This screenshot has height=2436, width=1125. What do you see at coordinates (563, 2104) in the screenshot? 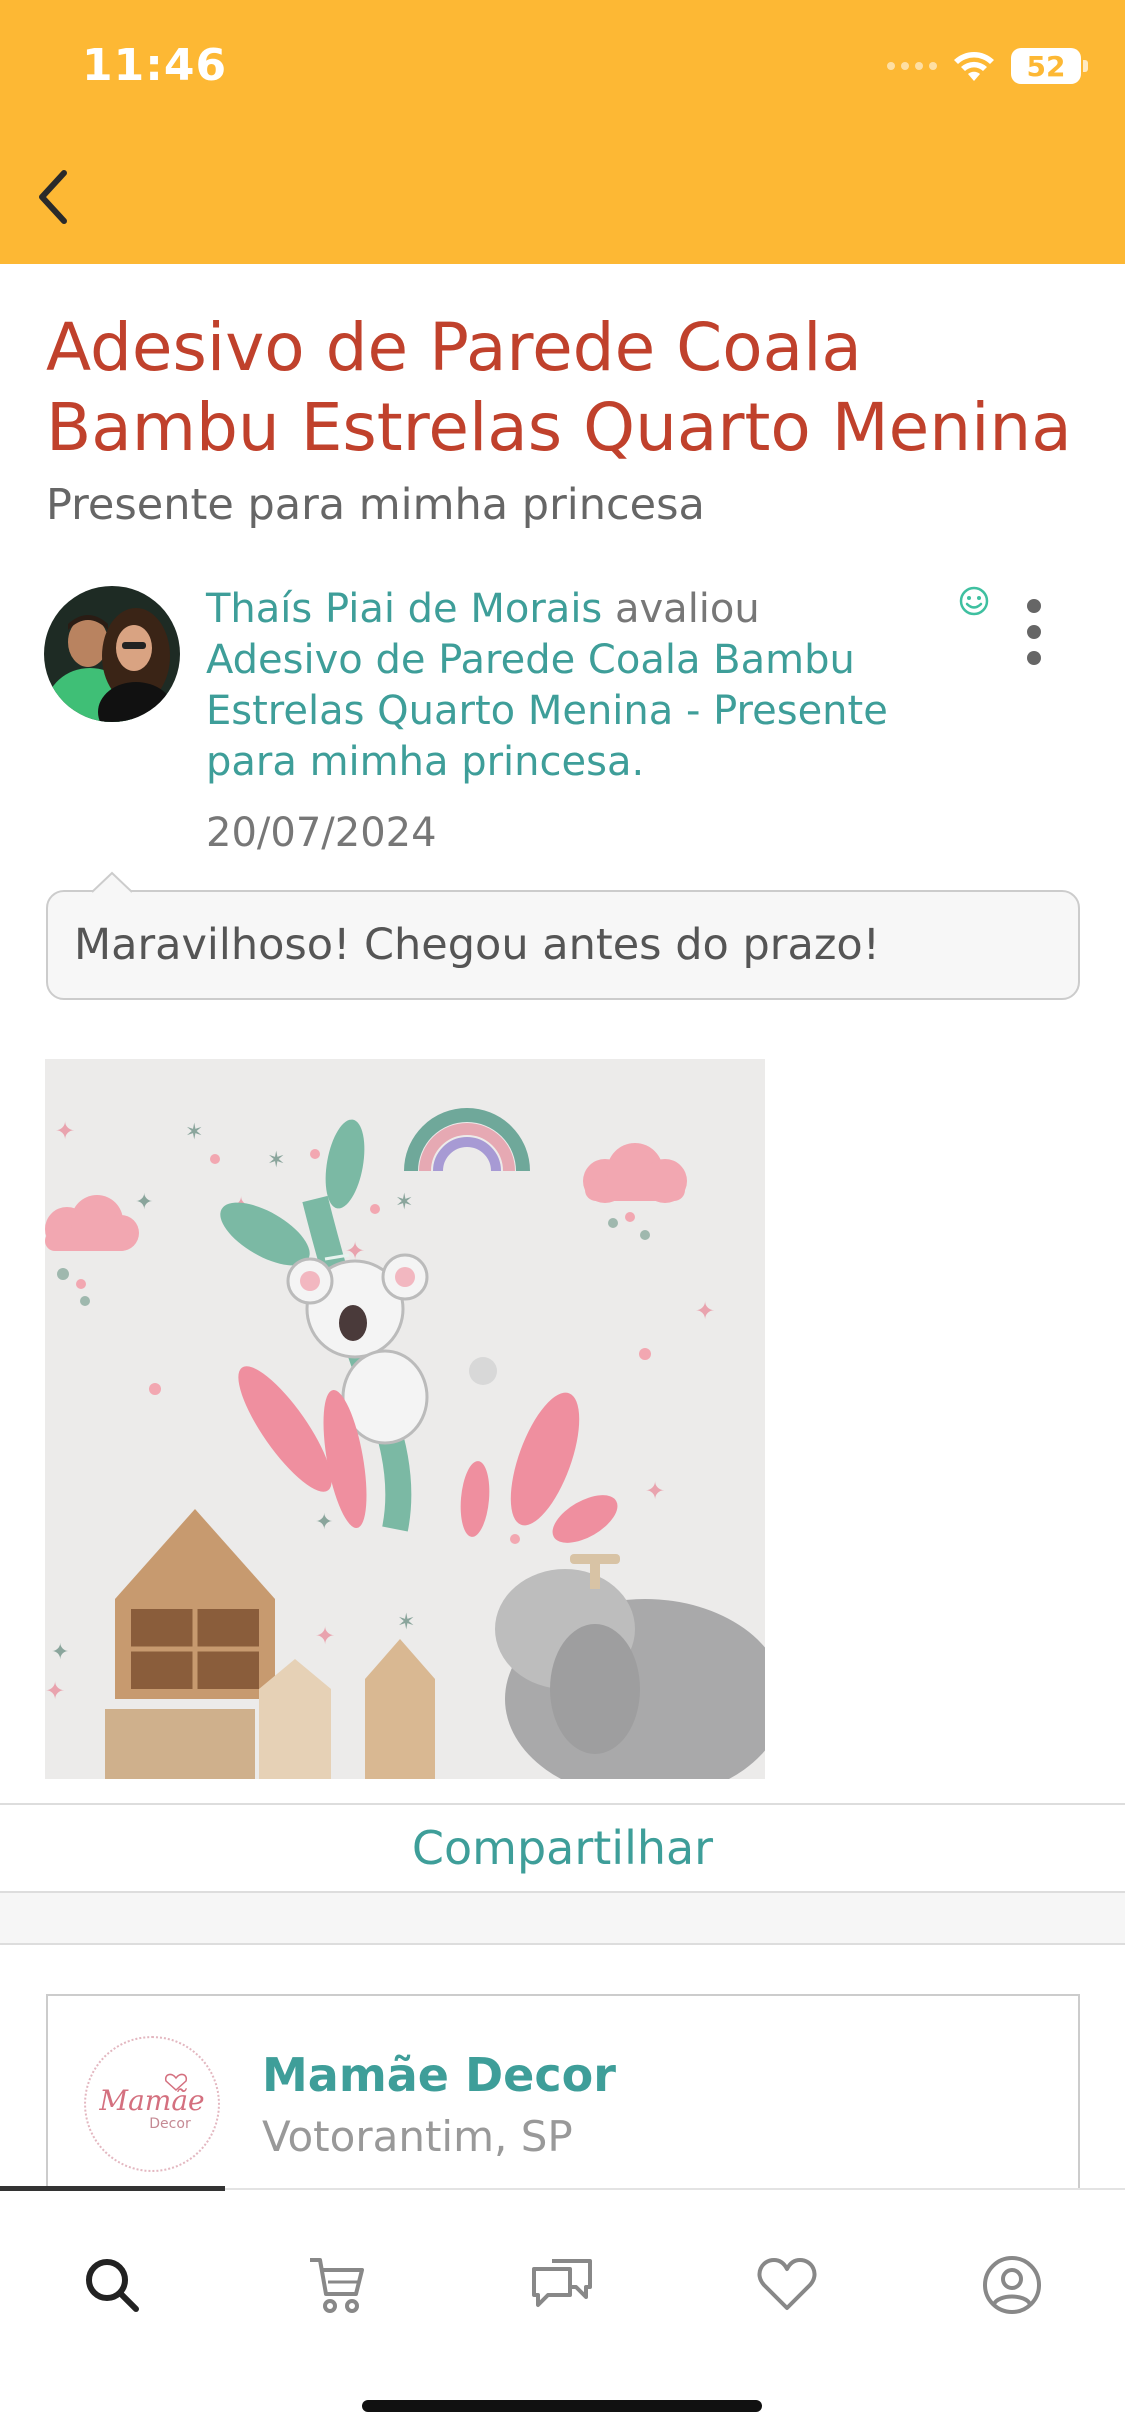
I see `store-card: Mamãe Decor Mamãe Decor Votorantim, SP` at bounding box center [563, 2104].